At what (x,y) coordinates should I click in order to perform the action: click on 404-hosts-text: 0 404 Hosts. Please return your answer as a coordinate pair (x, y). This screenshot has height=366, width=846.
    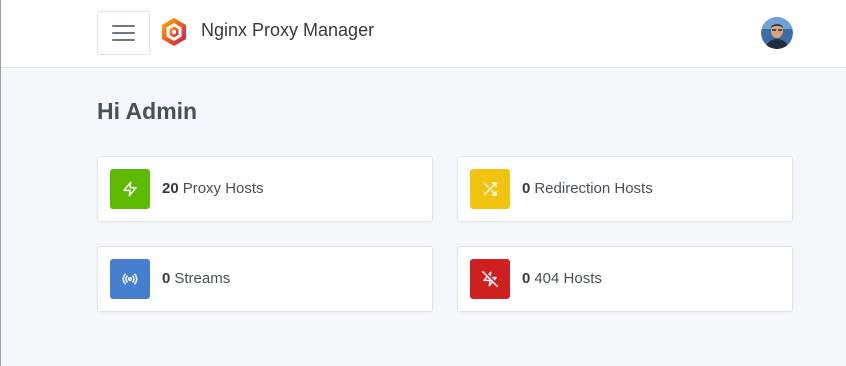
    Looking at the image, I should click on (562, 278).